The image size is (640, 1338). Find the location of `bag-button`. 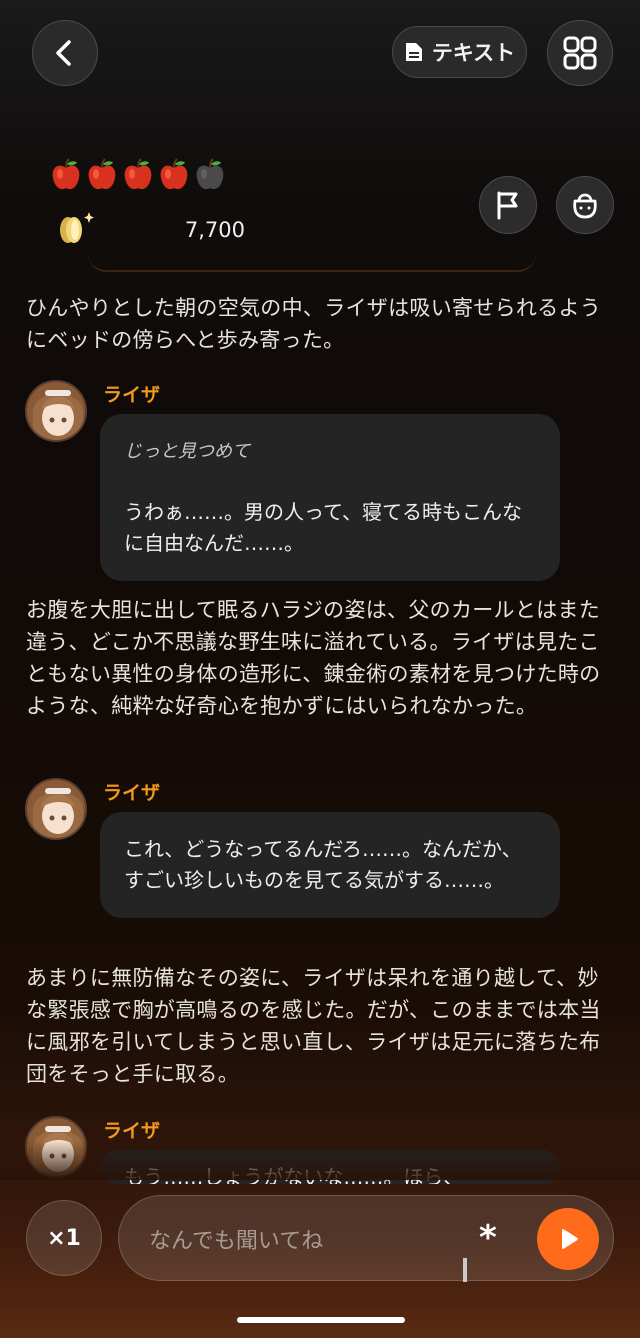

bag-button is located at coordinates (585, 205).